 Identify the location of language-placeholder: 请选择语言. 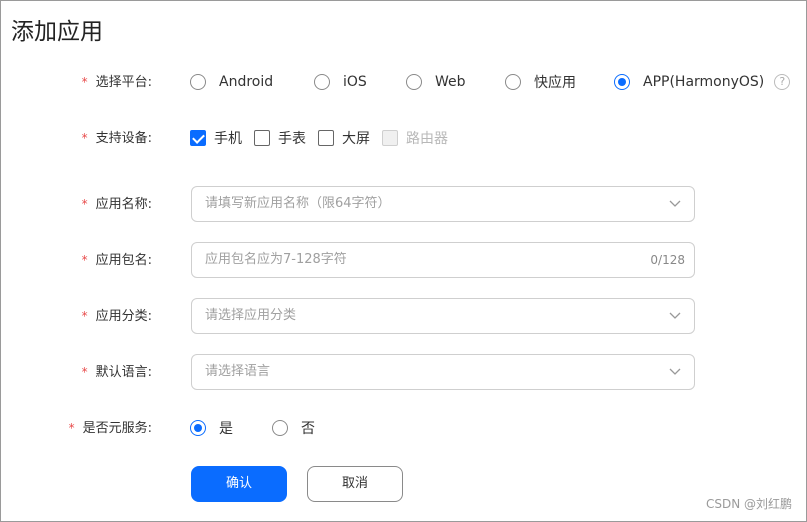
(238, 371).